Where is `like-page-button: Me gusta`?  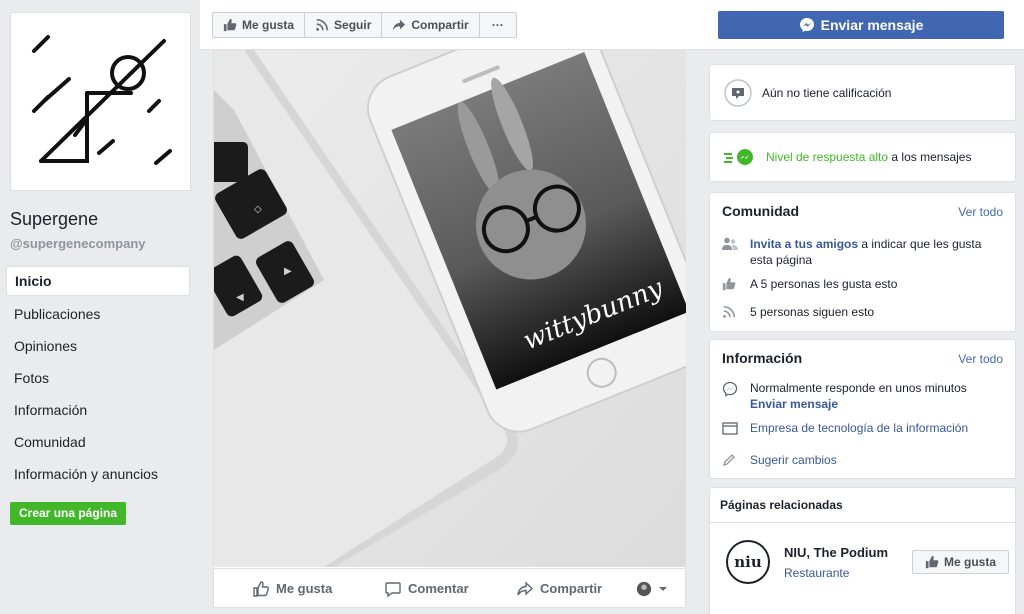 like-page-button: Me gusta is located at coordinates (259, 25).